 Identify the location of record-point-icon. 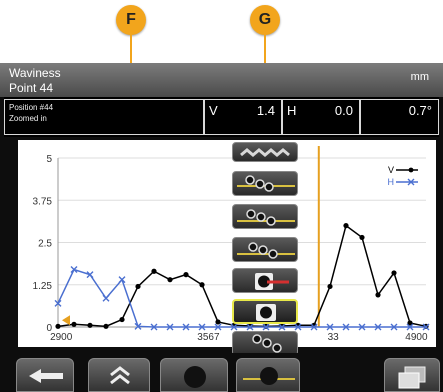
(266, 312).